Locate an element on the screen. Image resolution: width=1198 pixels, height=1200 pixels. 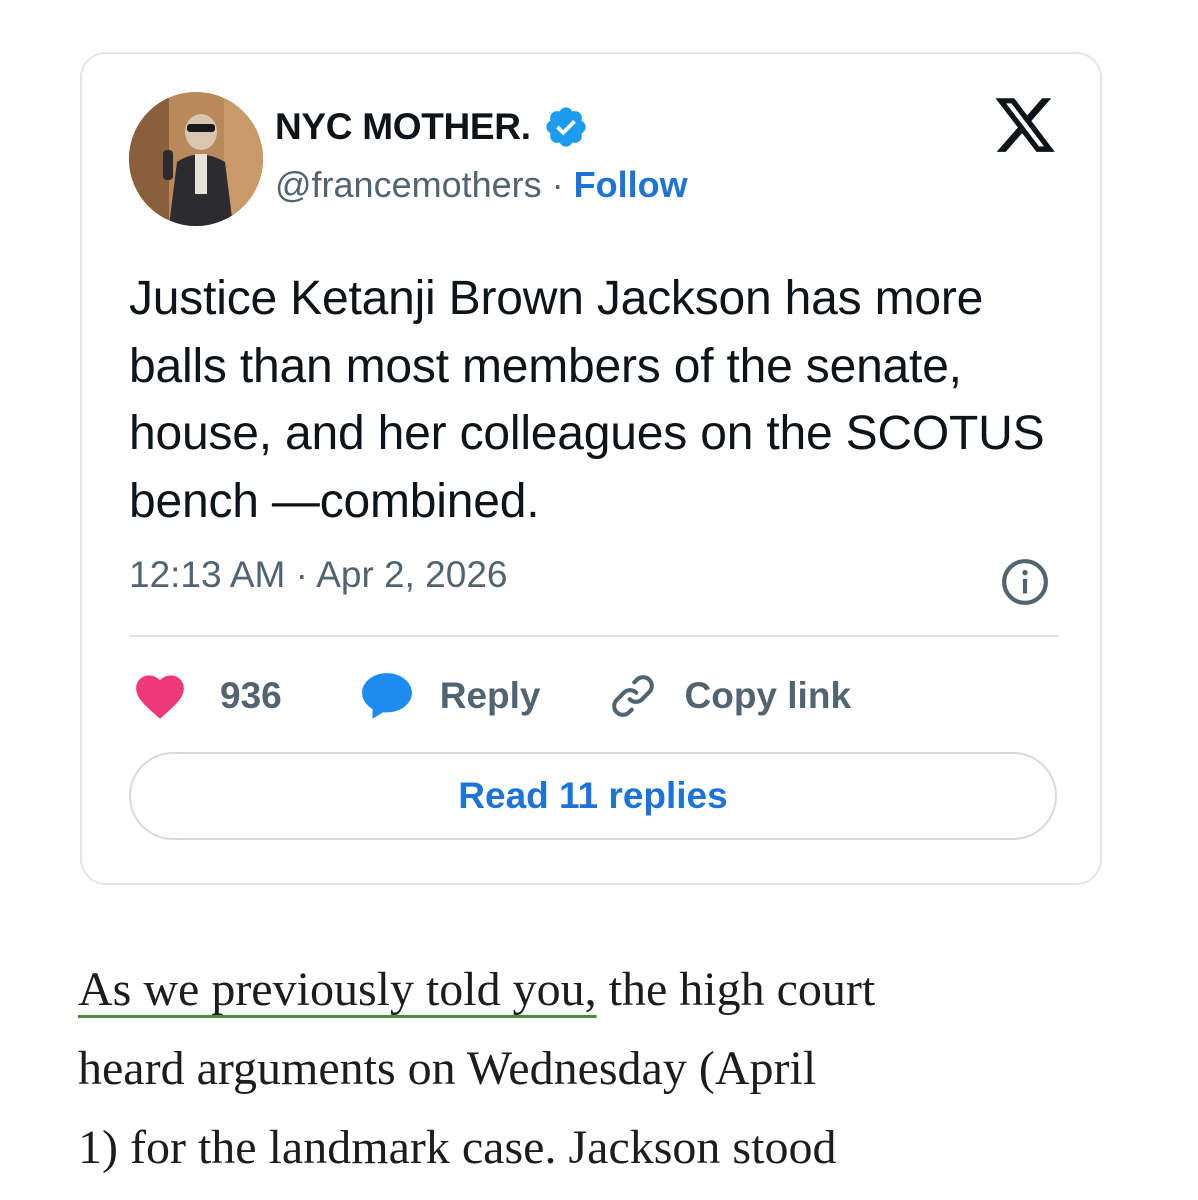
heart-icon is located at coordinates (160, 697).